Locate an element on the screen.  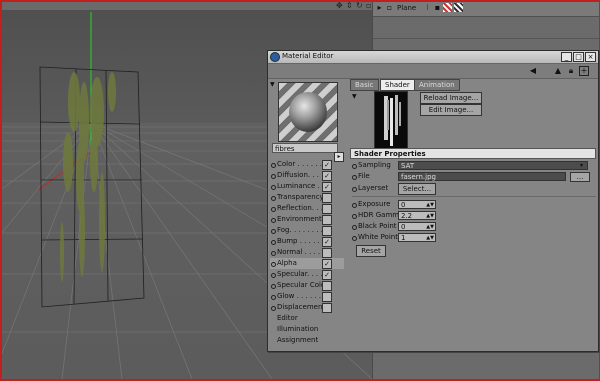
channel-reflection: Reflection. . . . is located at coordinates (307, 208).